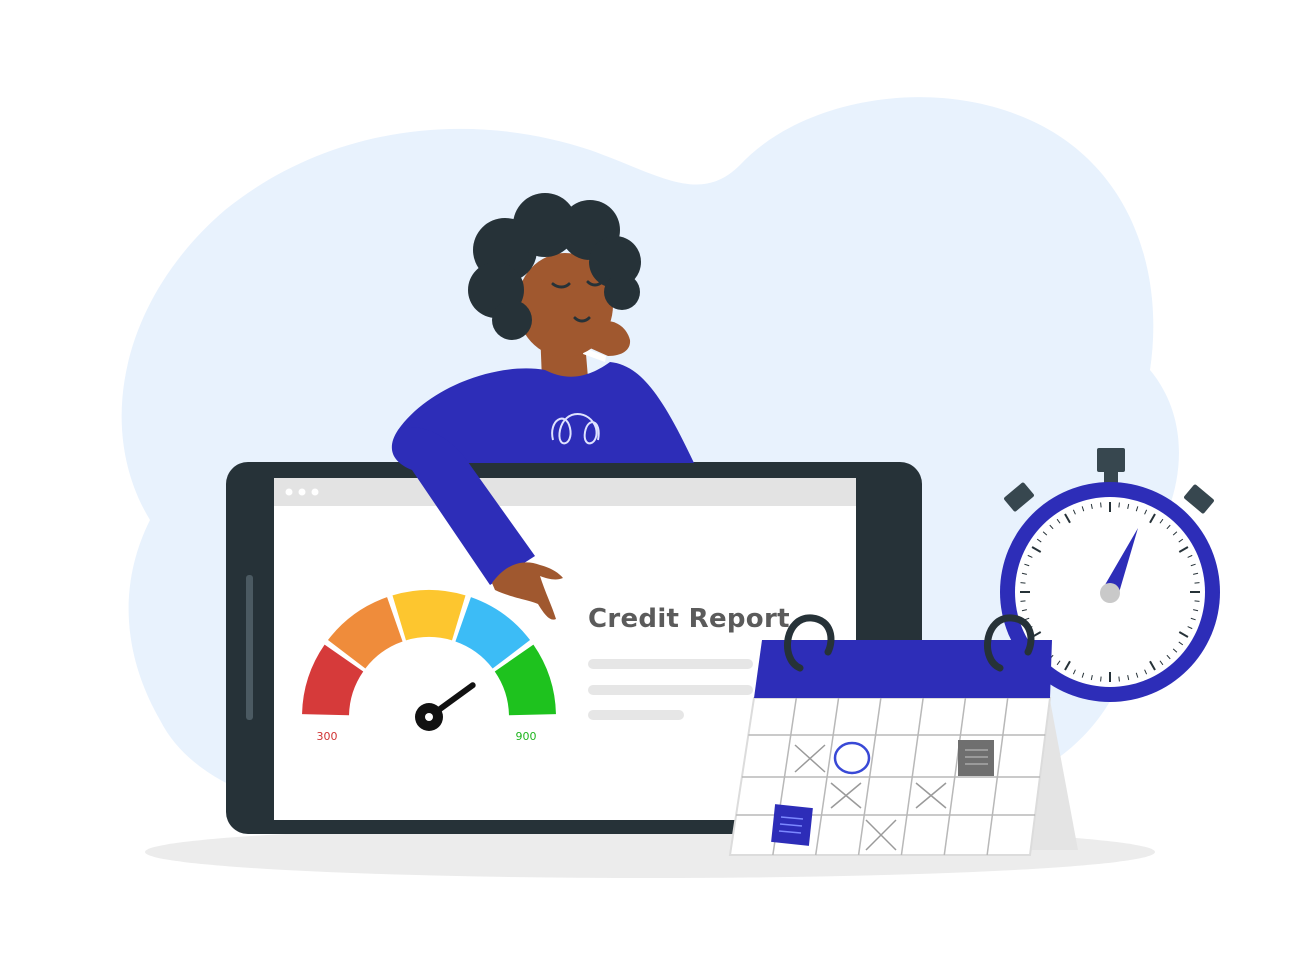 The width and height of the screenshot is (1302, 972). What do you see at coordinates (1111, 477) in the screenshot?
I see `stopwatch-crown-stem` at bounding box center [1111, 477].